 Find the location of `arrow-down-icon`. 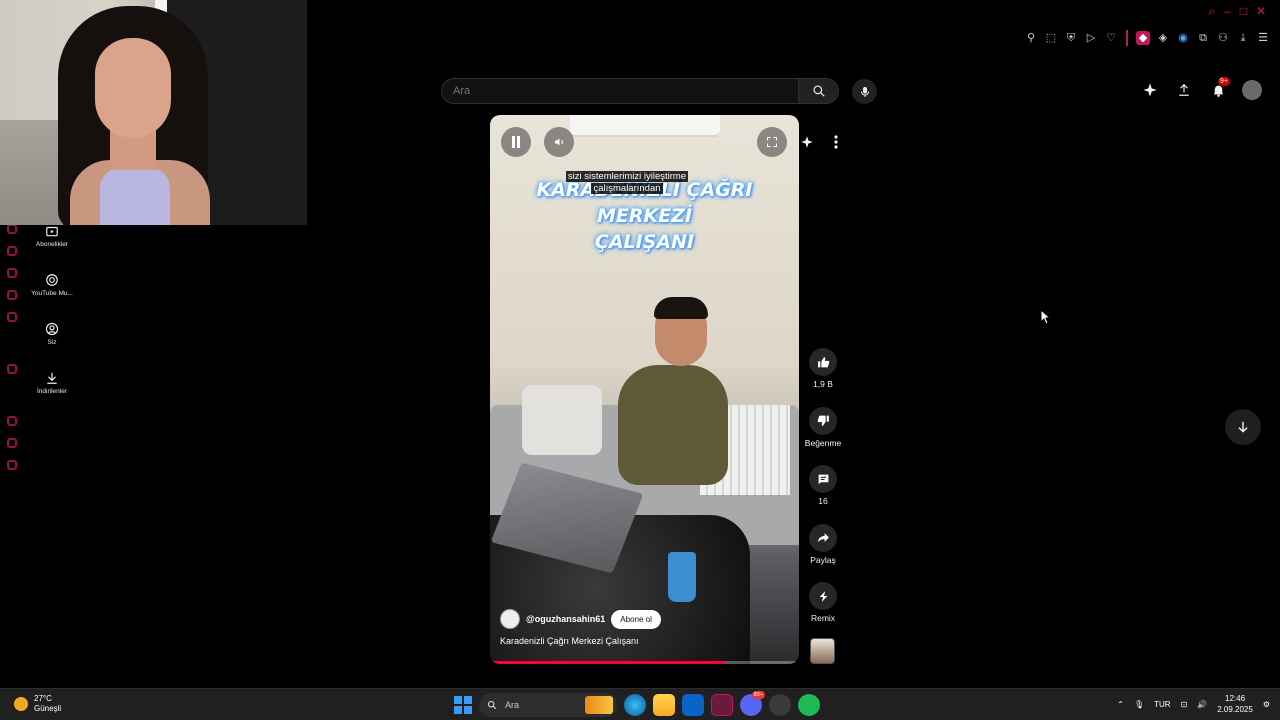

arrow-down-icon is located at coordinates (1243, 427).